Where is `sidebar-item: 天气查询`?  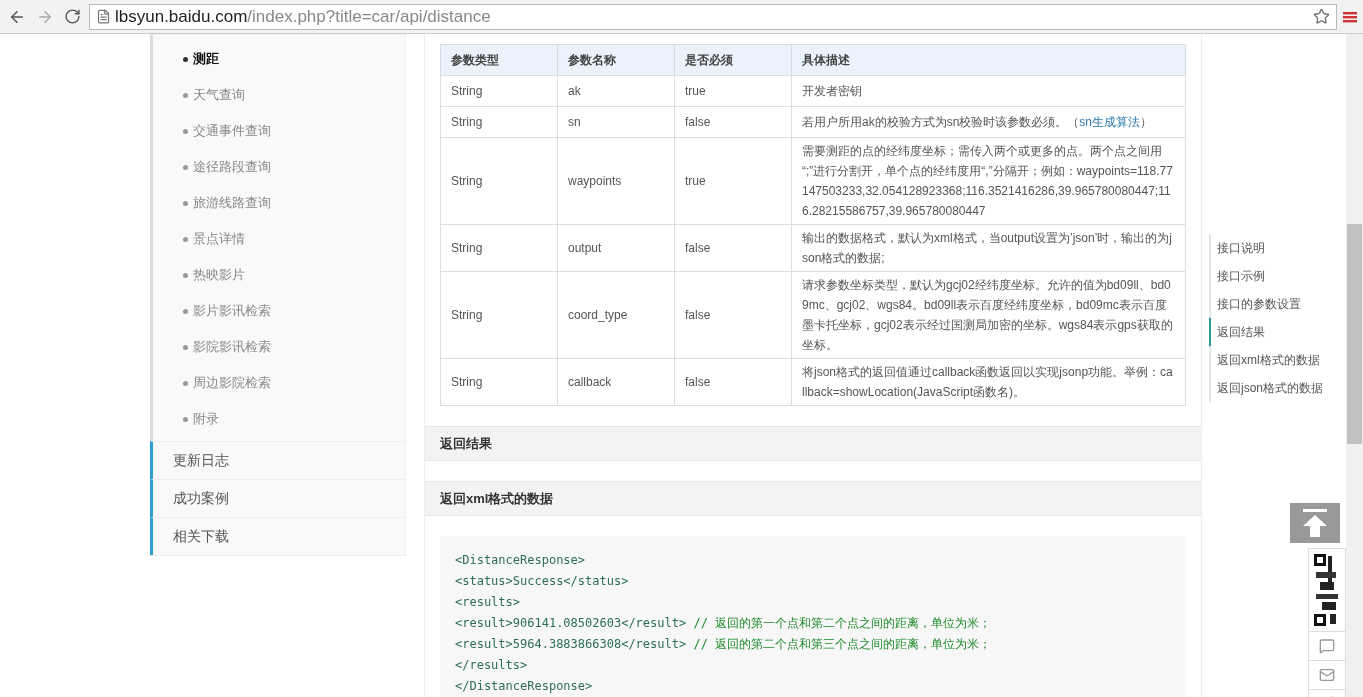
sidebar-item: 天气查询 is located at coordinates (279, 95).